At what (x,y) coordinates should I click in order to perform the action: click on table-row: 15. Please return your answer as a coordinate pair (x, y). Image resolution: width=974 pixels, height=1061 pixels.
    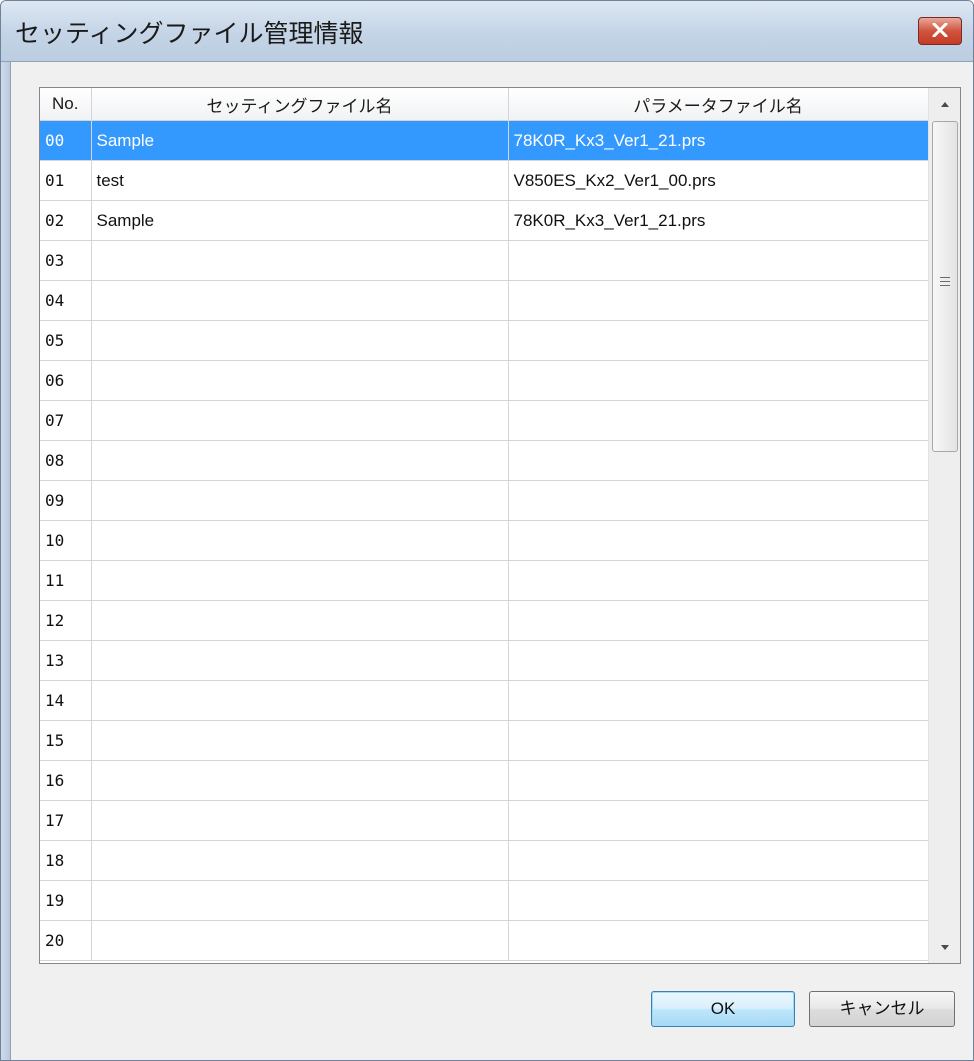
    Looking at the image, I should click on (484, 740).